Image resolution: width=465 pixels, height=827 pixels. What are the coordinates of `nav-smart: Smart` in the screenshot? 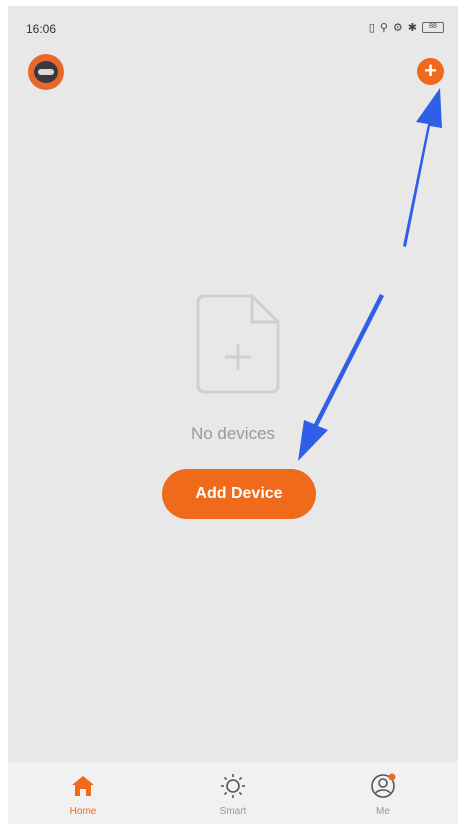 It's located at (233, 793).